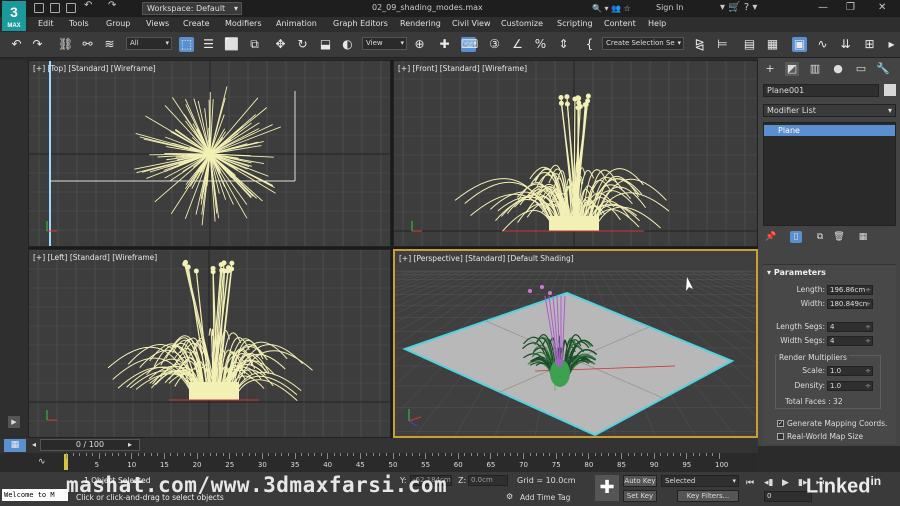 The image size is (900, 506). What do you see at coordinates (575, 153) in the screenshot?
I see `viewport-front: [+] [Front] [Standard] [Wireframe]` at bounding box center [575, 153].